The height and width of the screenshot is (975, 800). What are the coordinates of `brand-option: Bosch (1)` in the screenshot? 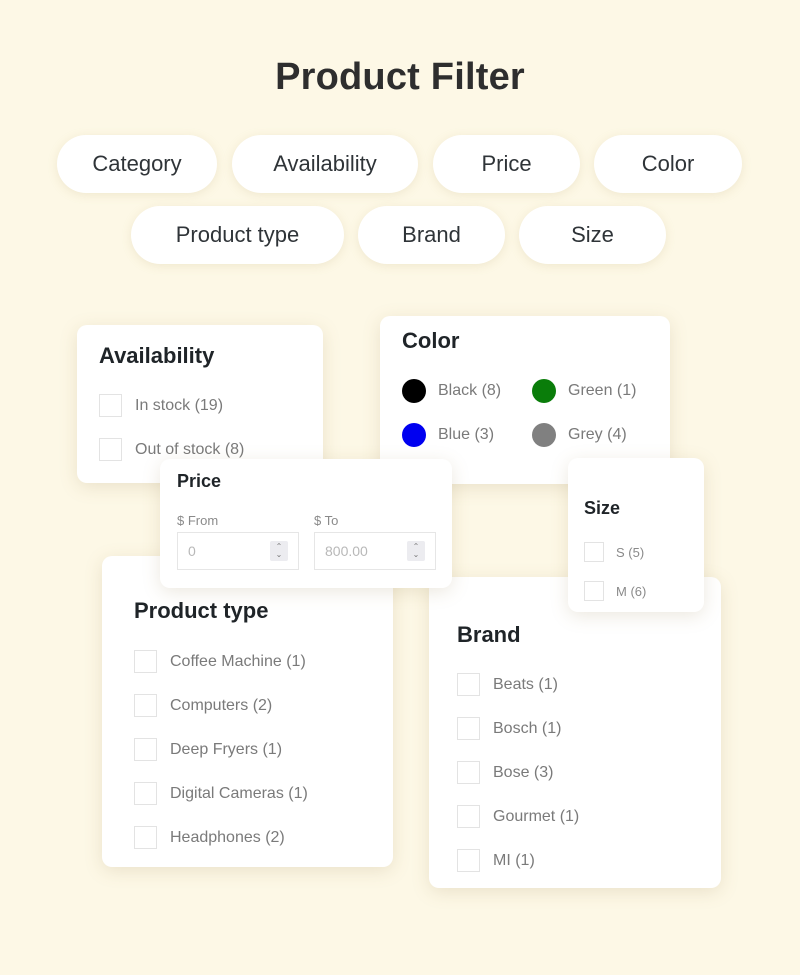 It's located at (509, 728).